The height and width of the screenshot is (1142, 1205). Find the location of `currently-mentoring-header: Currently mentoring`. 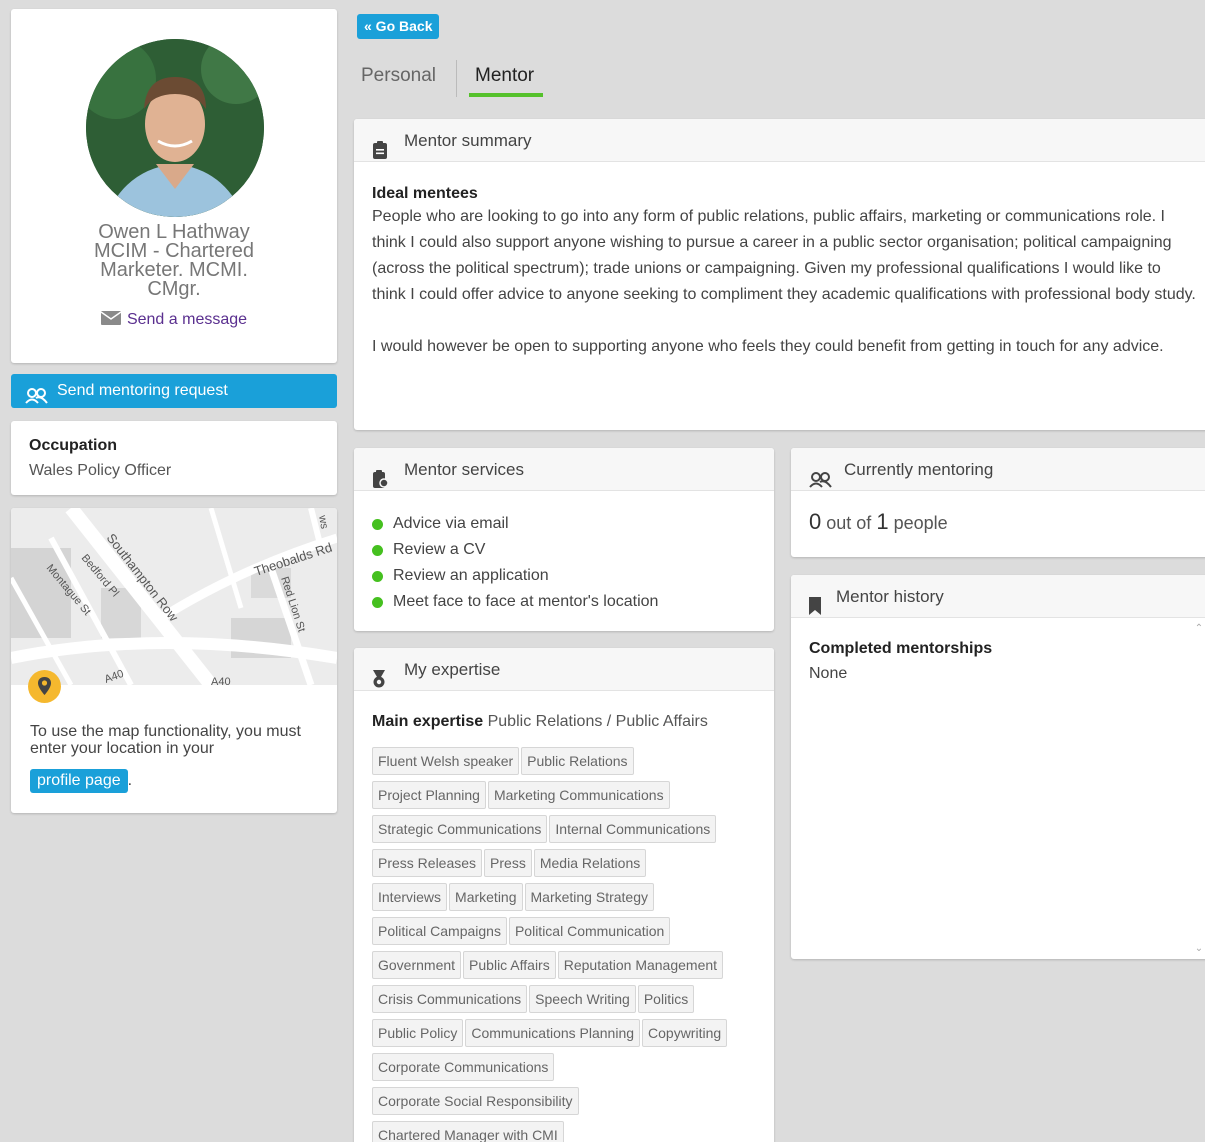

currently-mentoring-header: Currently mentoring is located at coordinates (998, 469).